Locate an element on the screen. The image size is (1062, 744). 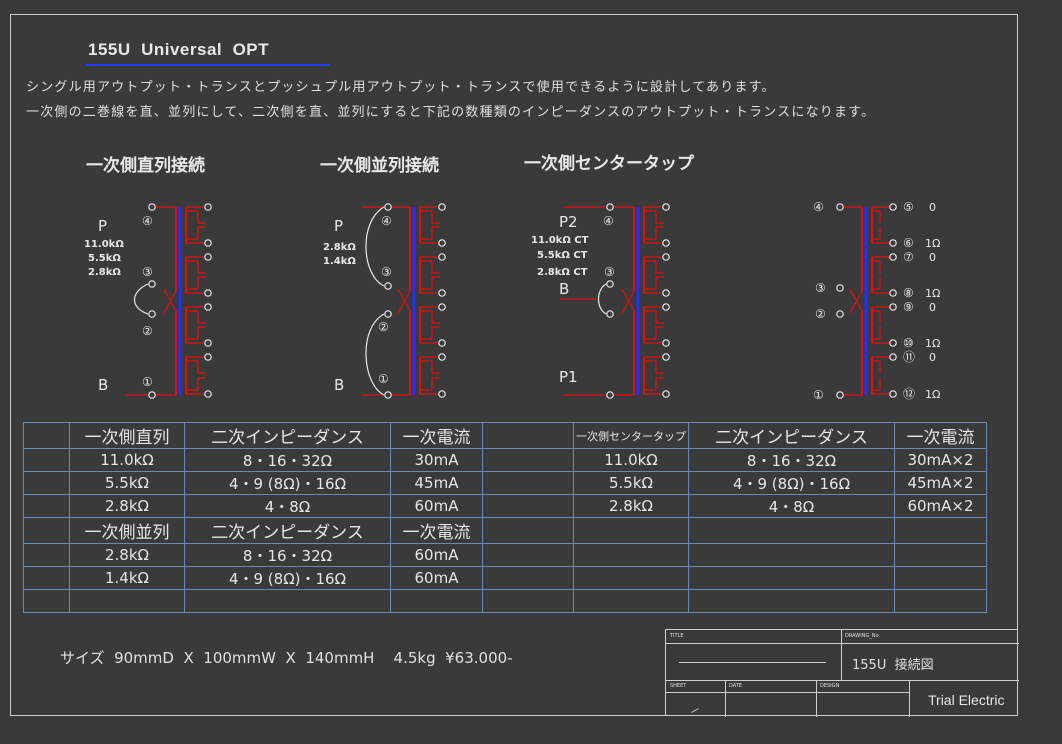
cell: 30mA is located at coordinates (436, 460).